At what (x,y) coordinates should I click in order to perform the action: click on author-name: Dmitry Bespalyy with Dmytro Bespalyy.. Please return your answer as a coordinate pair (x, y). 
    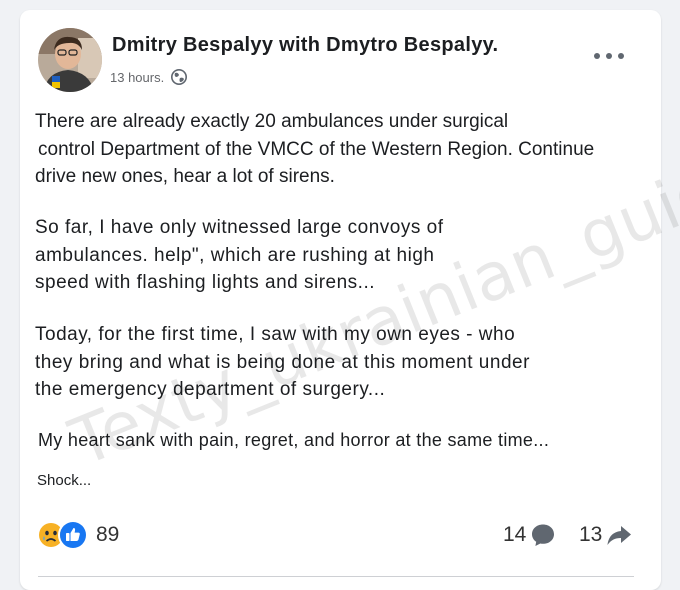
    Looking at the image, I should click on (305, 45).